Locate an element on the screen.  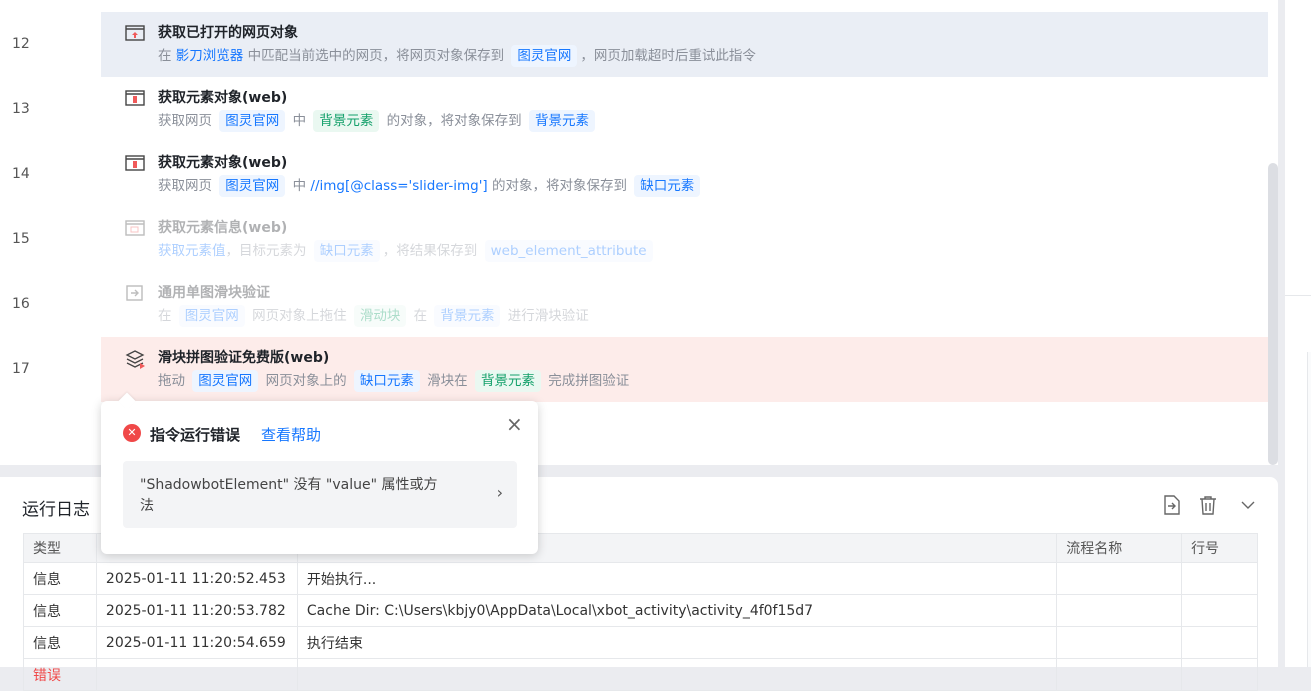
column-header: 行号 is located at coordinates (1219, 548).